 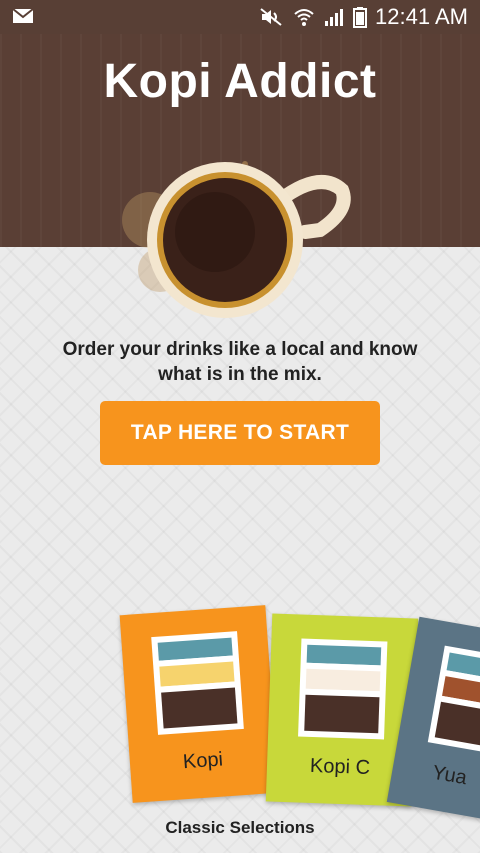 I want to click on mute-icon, so click(x=271, y=17).